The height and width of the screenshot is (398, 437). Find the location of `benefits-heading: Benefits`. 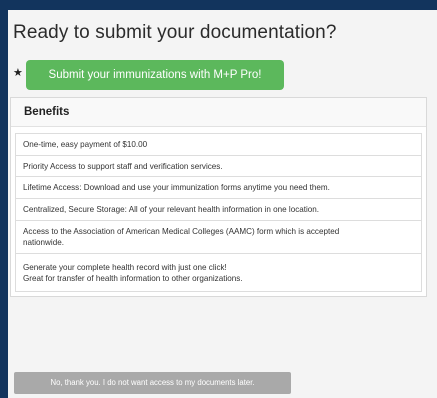

benefits-heading: Benefits is located at coordinates (218, 112).